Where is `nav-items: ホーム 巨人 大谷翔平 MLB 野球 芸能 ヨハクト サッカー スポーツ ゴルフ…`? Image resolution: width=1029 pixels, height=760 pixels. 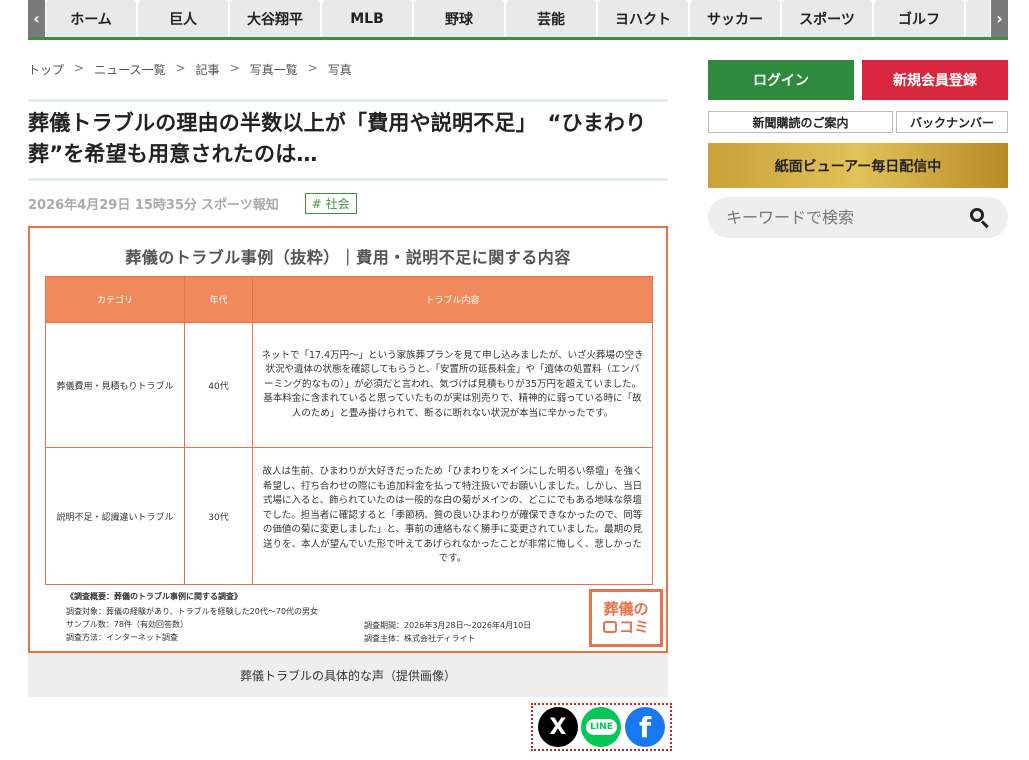
nav-items: ホーム 巨人 大谷翔平 MLB 野球 芸能 ヨハクト サッカー スポーツ ゴルフ… is located at coordinates (518, 18).